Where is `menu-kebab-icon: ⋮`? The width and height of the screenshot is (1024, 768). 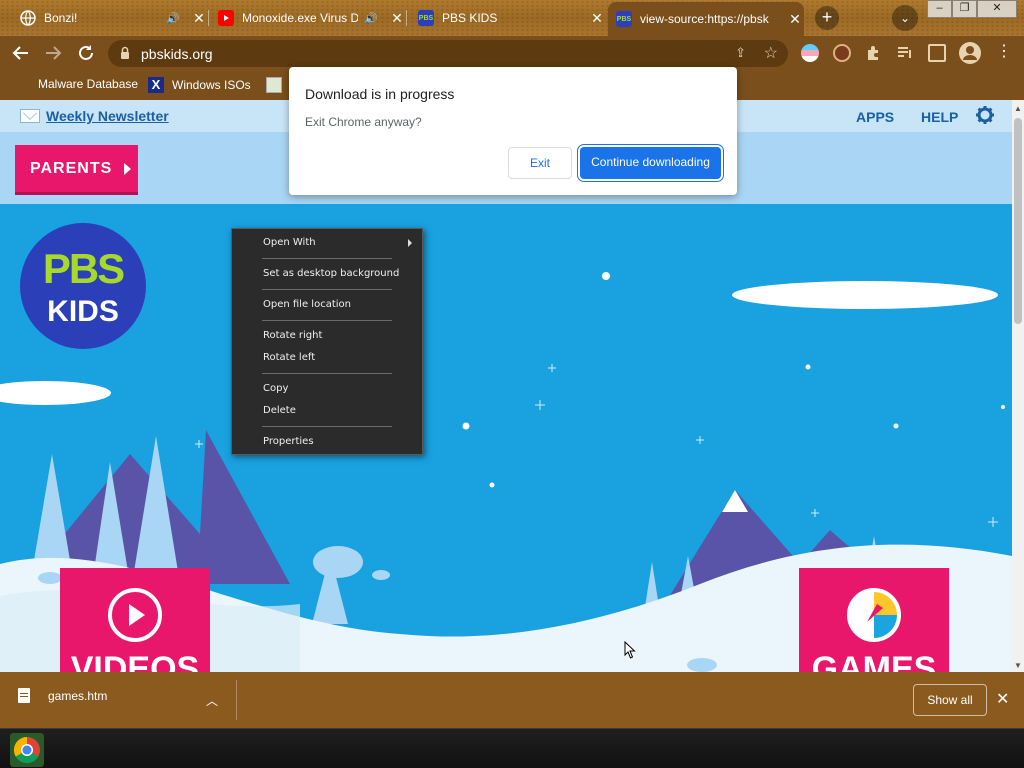 menu-kebab-icon: ⋮ is located at coordinates (1005, 53).